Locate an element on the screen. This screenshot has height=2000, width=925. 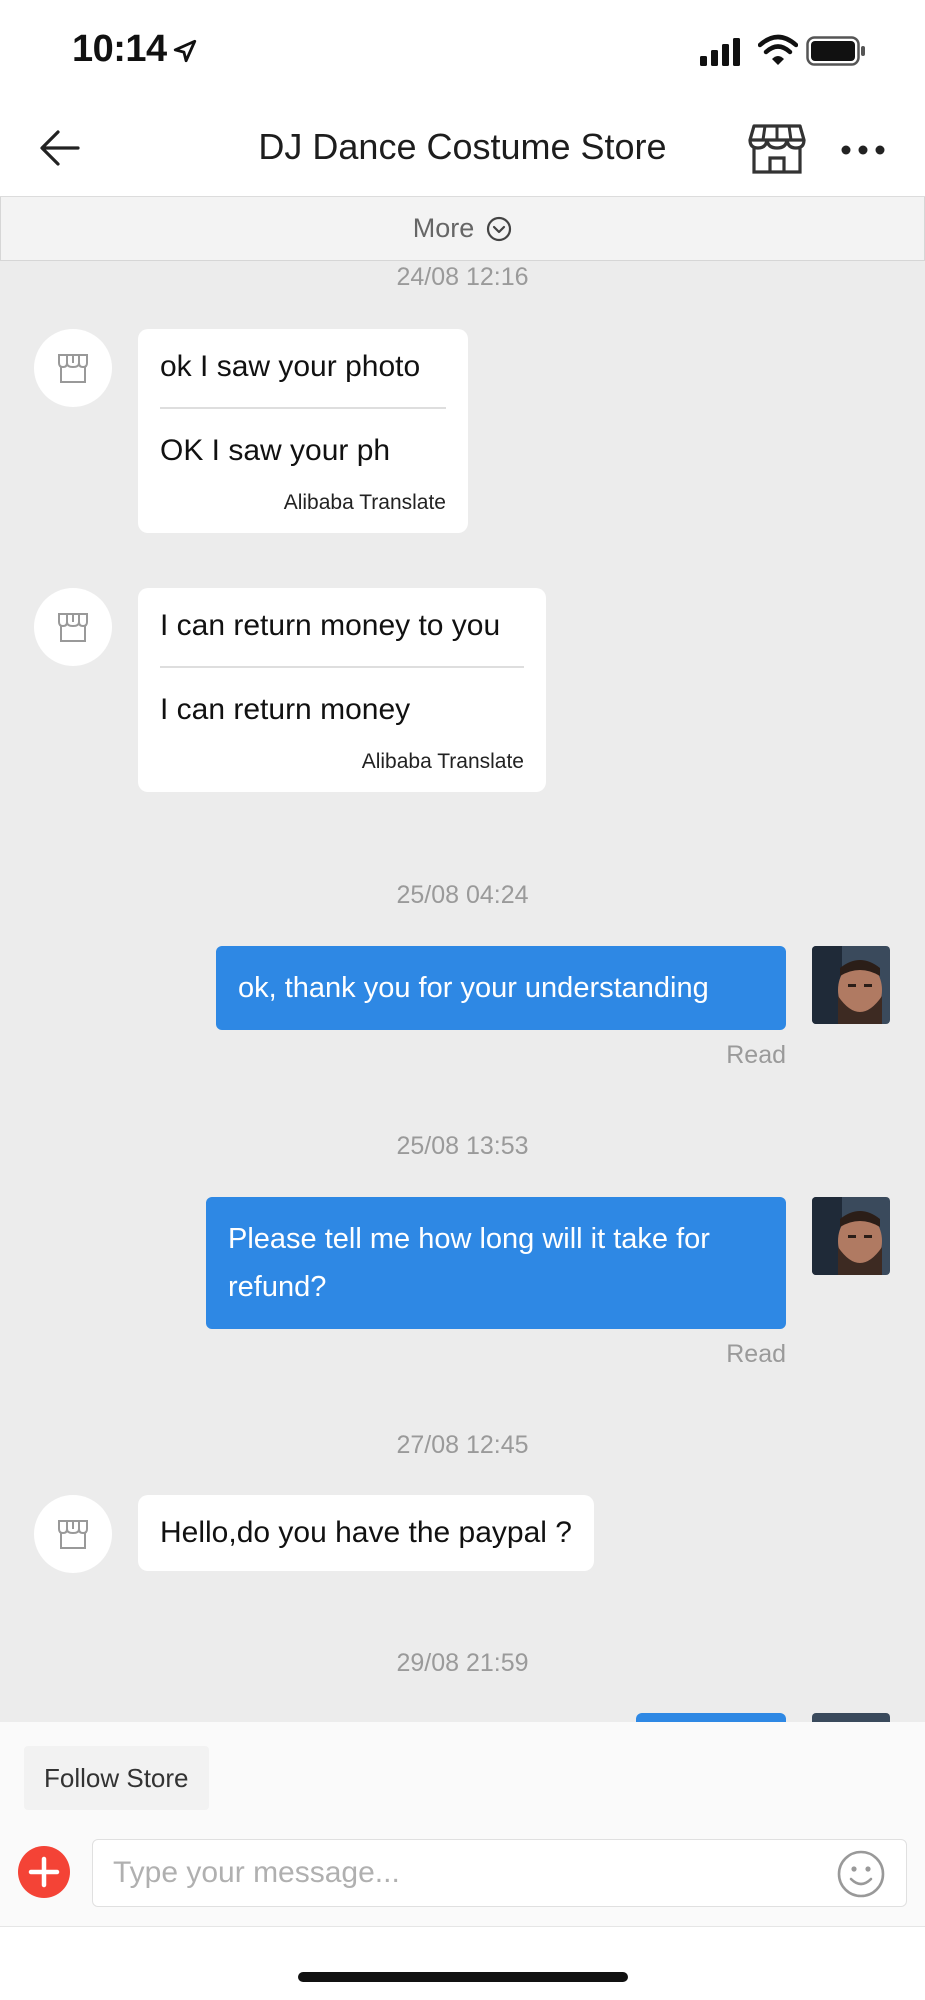
message-text: Hello,do you have the paypal ? is located at coordinates (366, 1532).